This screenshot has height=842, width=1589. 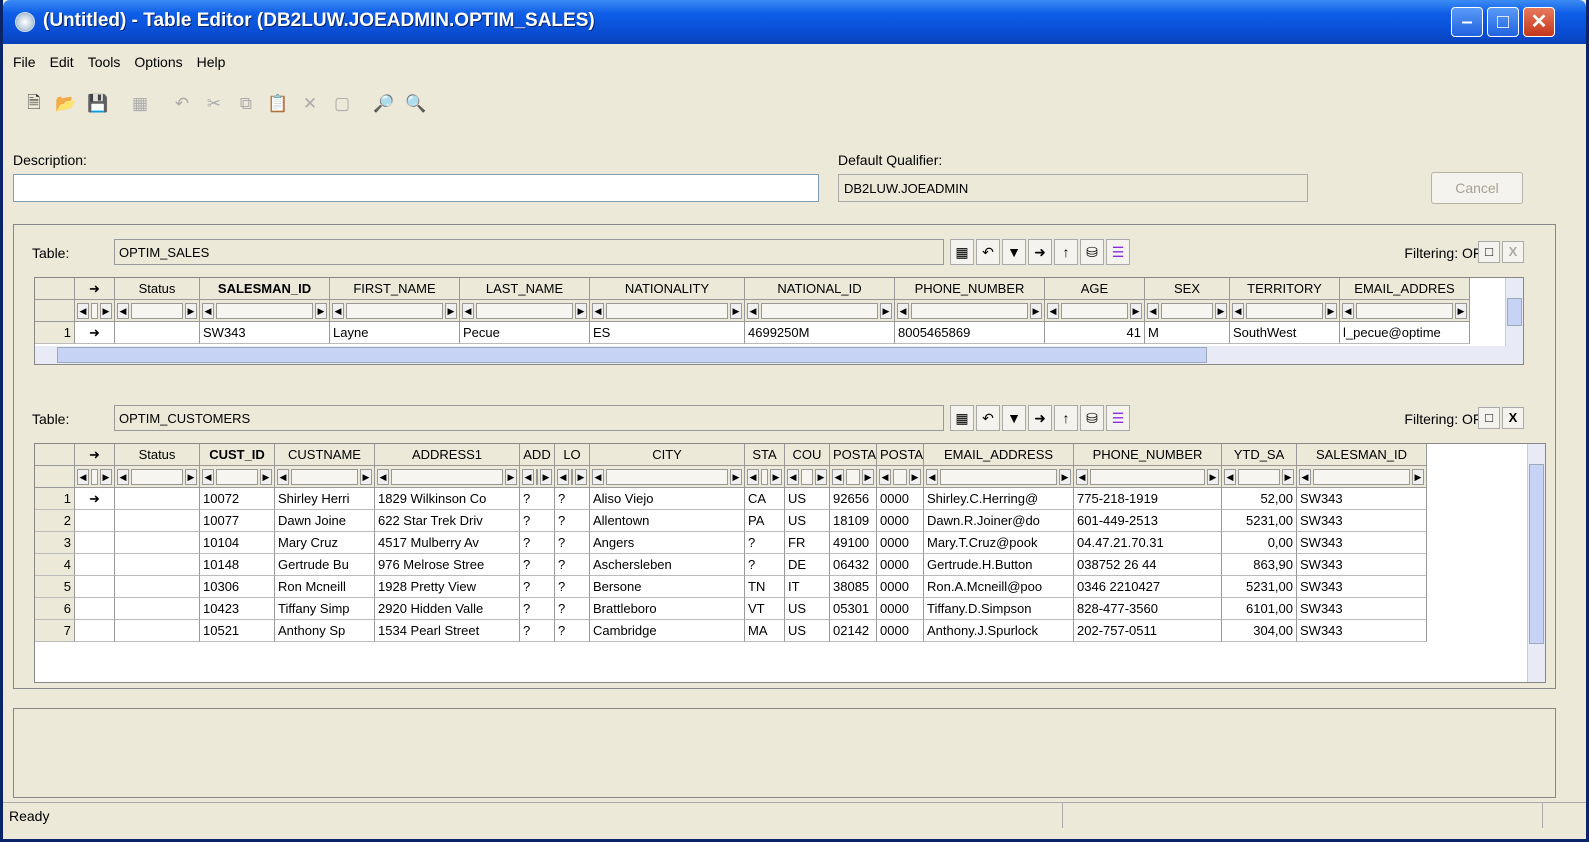 I want to click on column-header: FIRST_NAME, so click(x=395, y=289).